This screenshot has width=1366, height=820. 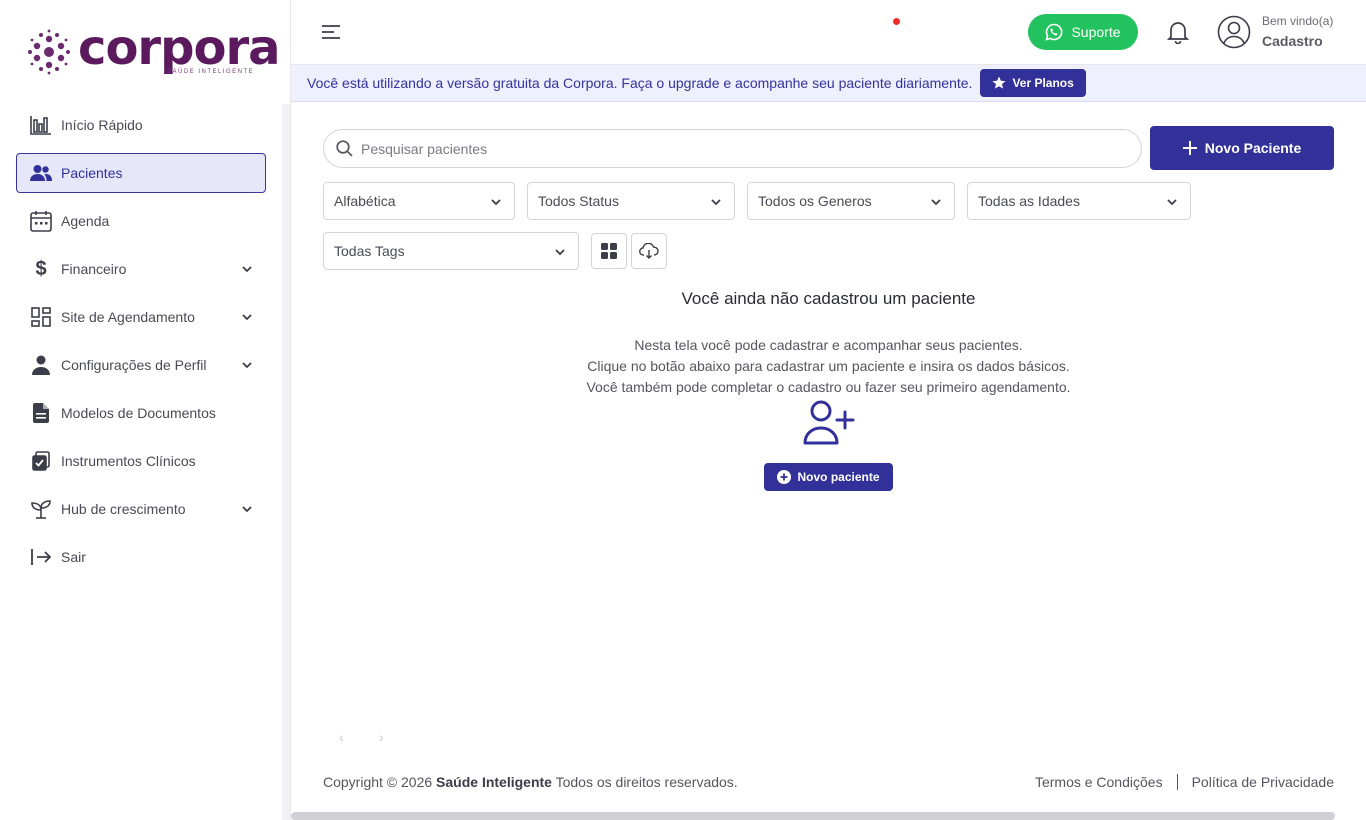 What do you see at coordinates (141, 557) in the screenshot?
I see `sidebar-item-sair: Sair` at bounding box center [141, 557].